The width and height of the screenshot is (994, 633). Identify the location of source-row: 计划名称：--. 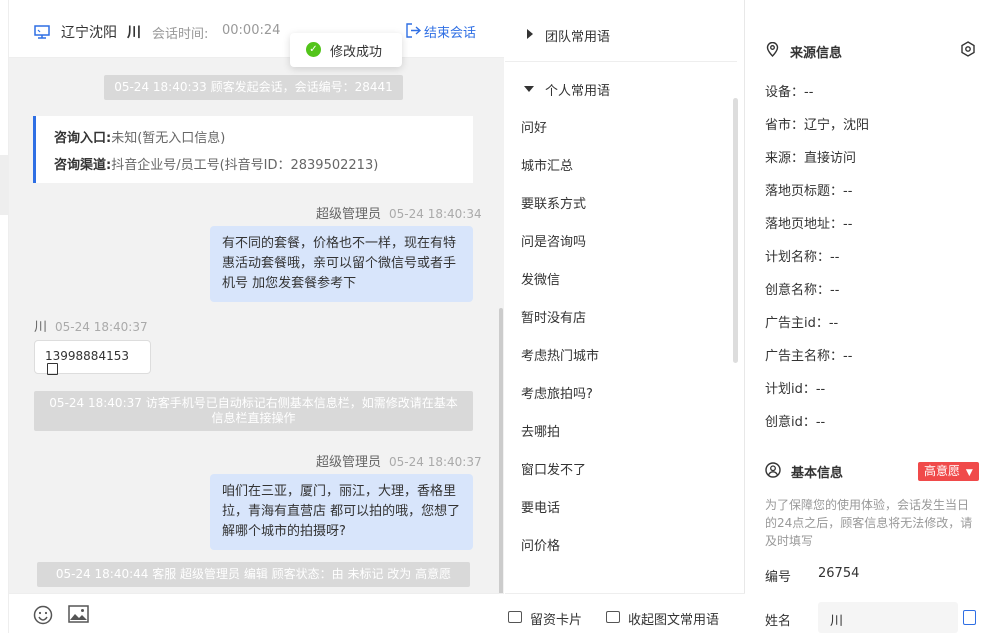
(802, 257).